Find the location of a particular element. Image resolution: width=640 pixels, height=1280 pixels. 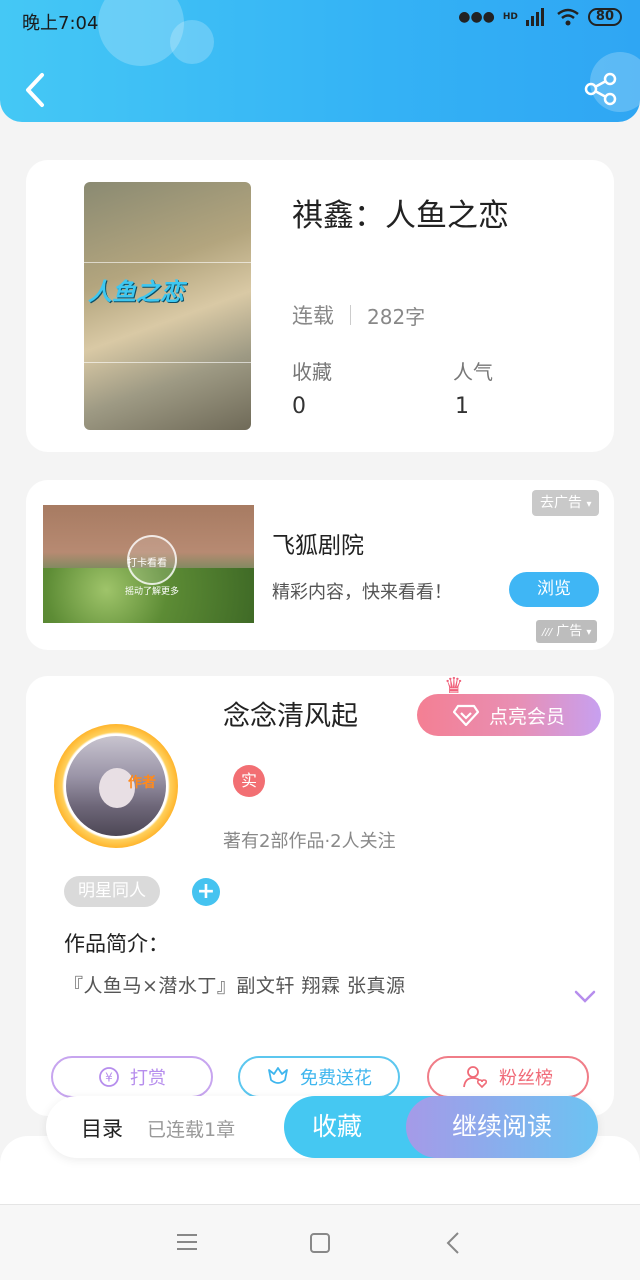

intro-text: 『人鱼马×潜水丁』副文轩 翔霖 张真源 is located at coordinates (235, 986).